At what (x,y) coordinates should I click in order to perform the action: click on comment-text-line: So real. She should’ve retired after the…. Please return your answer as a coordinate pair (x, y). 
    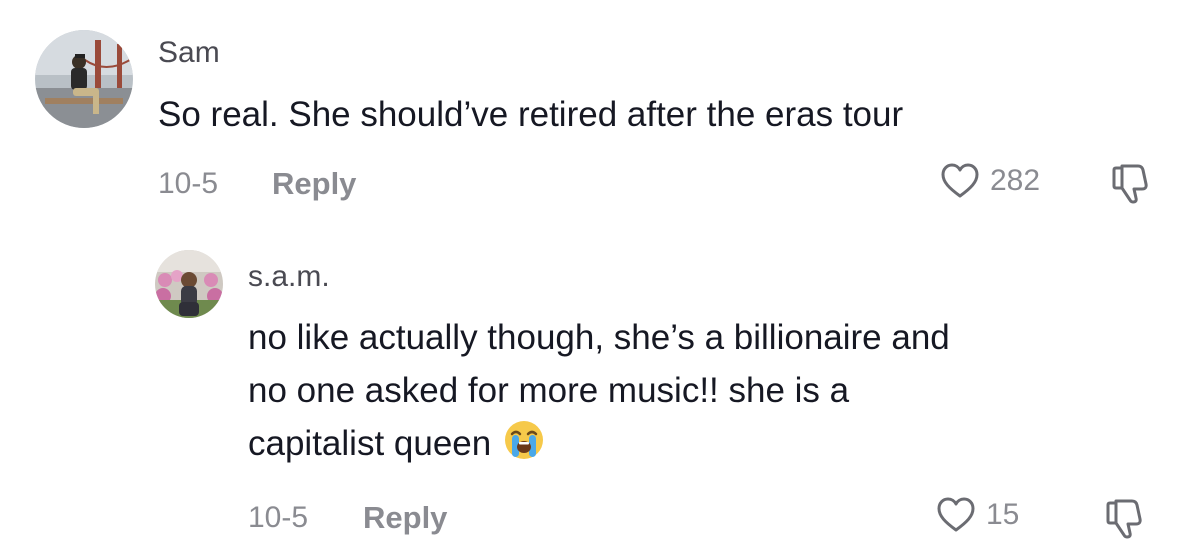
    Looking at the image, I should click on (531, 114).